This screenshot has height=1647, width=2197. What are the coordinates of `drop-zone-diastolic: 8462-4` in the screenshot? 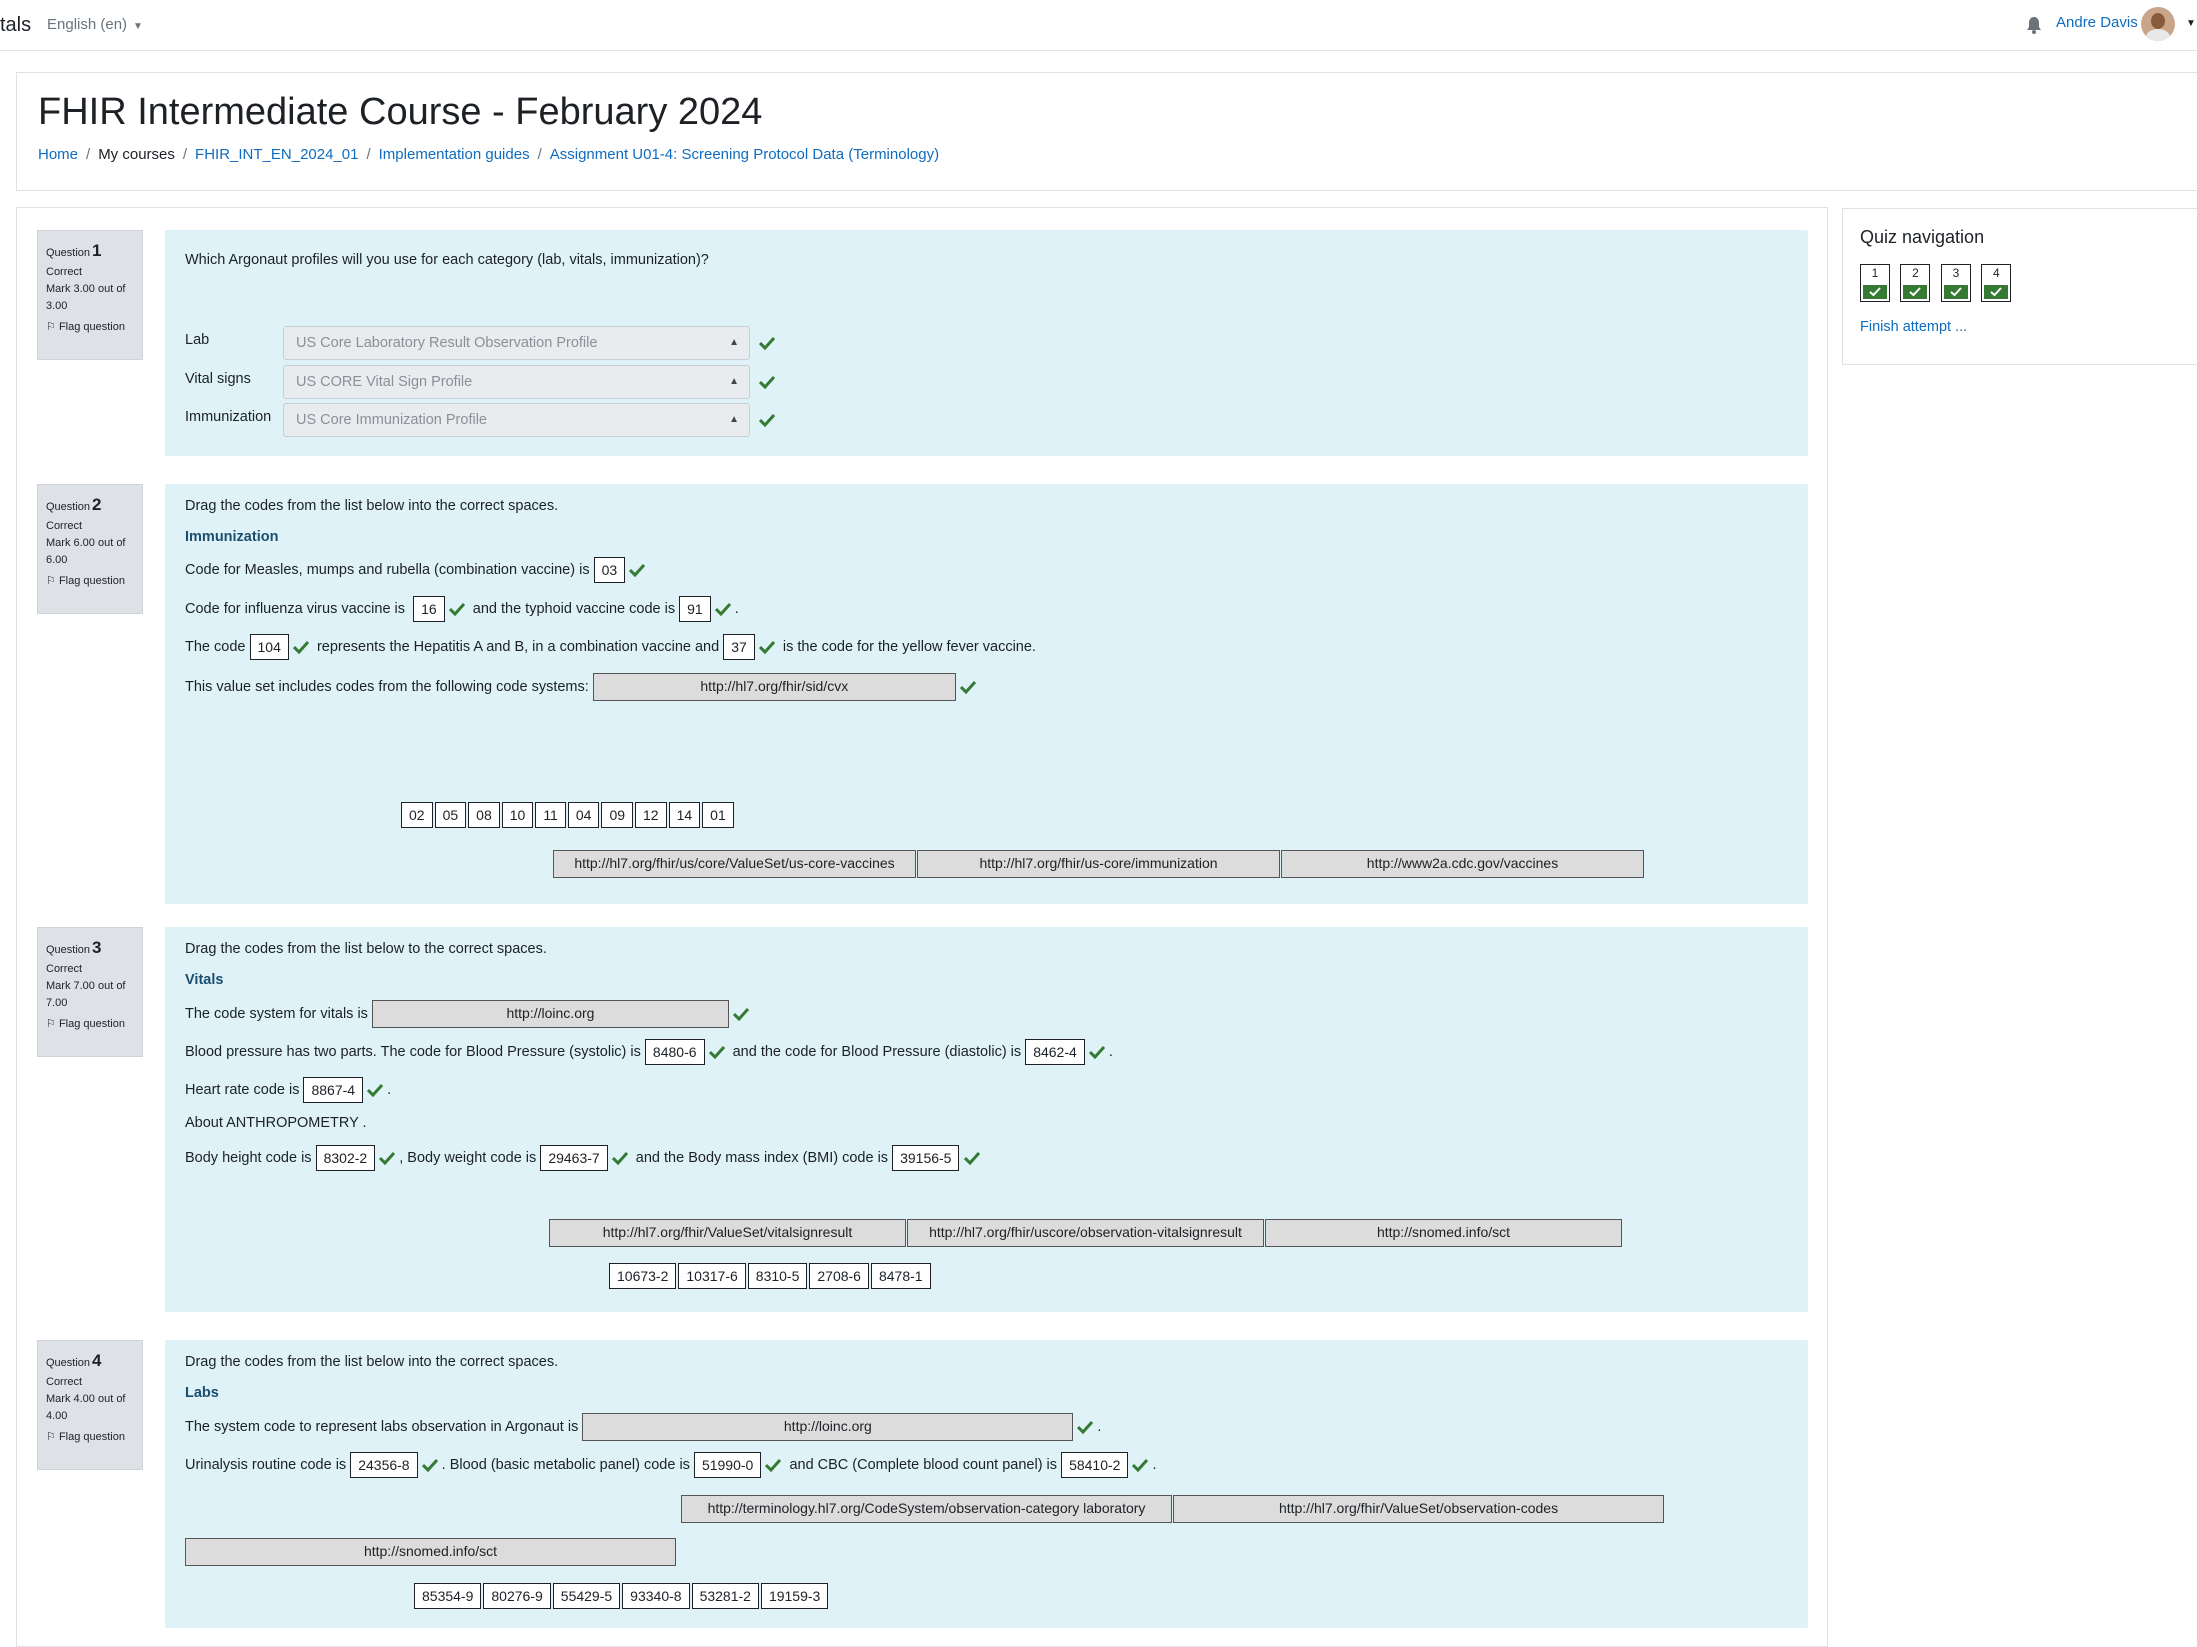 It's located at (1055, 1052).